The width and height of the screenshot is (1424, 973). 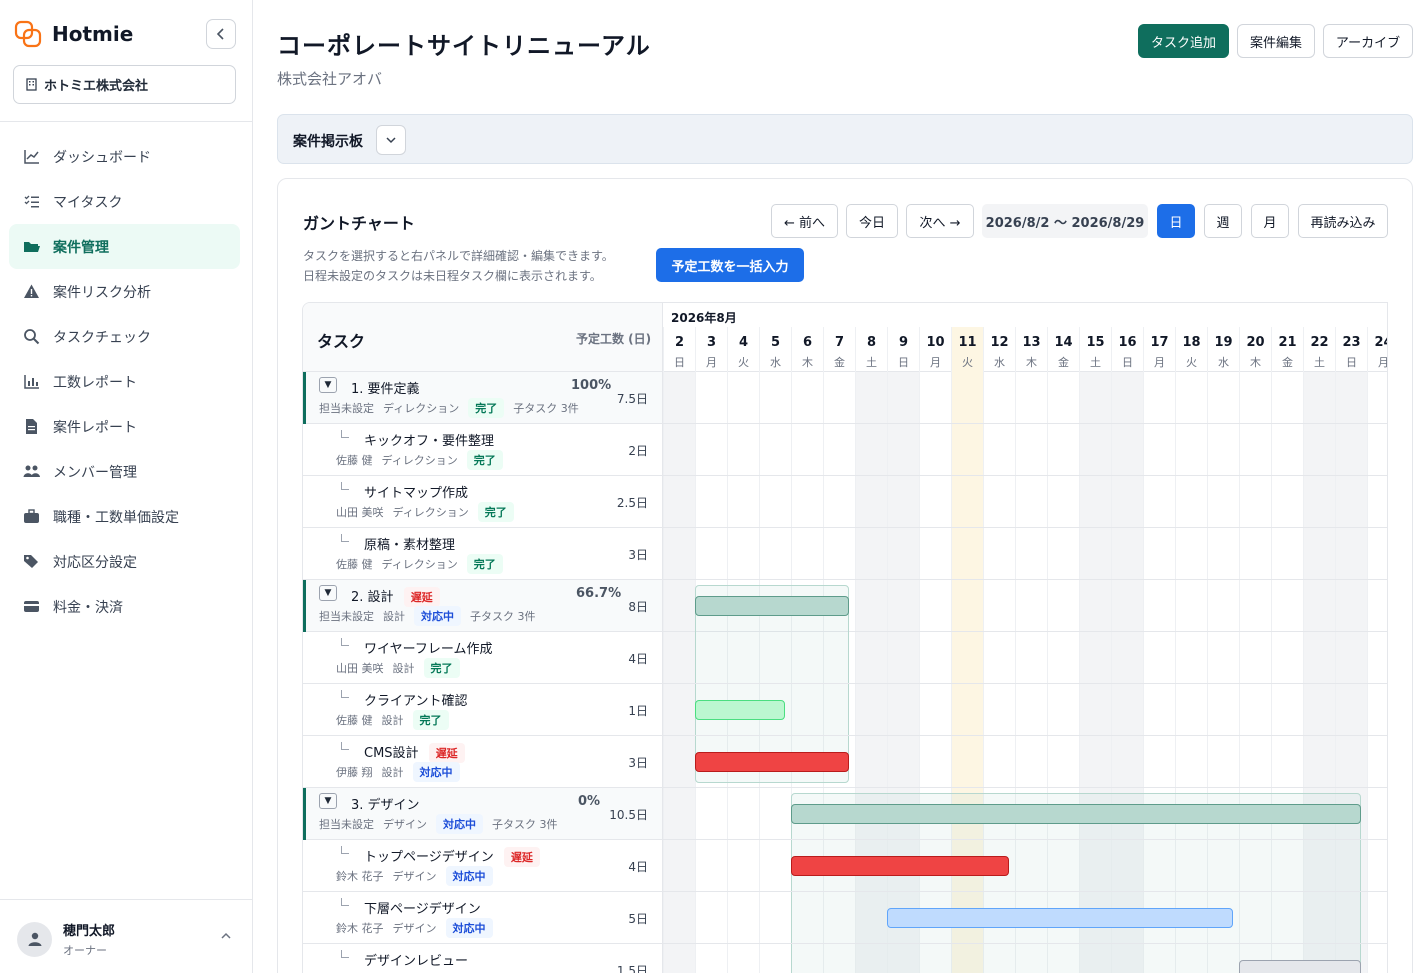 What do you see at coordinates (483, 658) in the screenshot?
I see `task-row: ワイヤーフレーム作成 山田 美咲 設計 完了 4日` at bounding box center [483, 658].